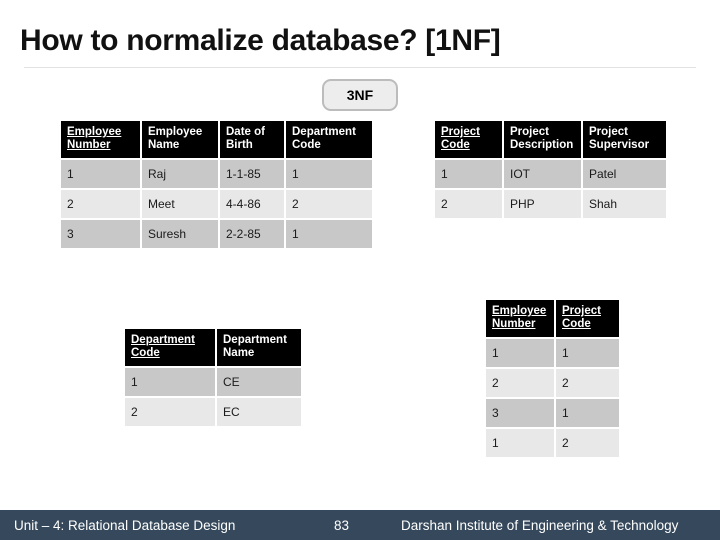 This screenshot has width=720, height=540. What do you see at coordinates (360, 67) in the screenshot?
I see `title-divider` at bounding box center [360, 67].